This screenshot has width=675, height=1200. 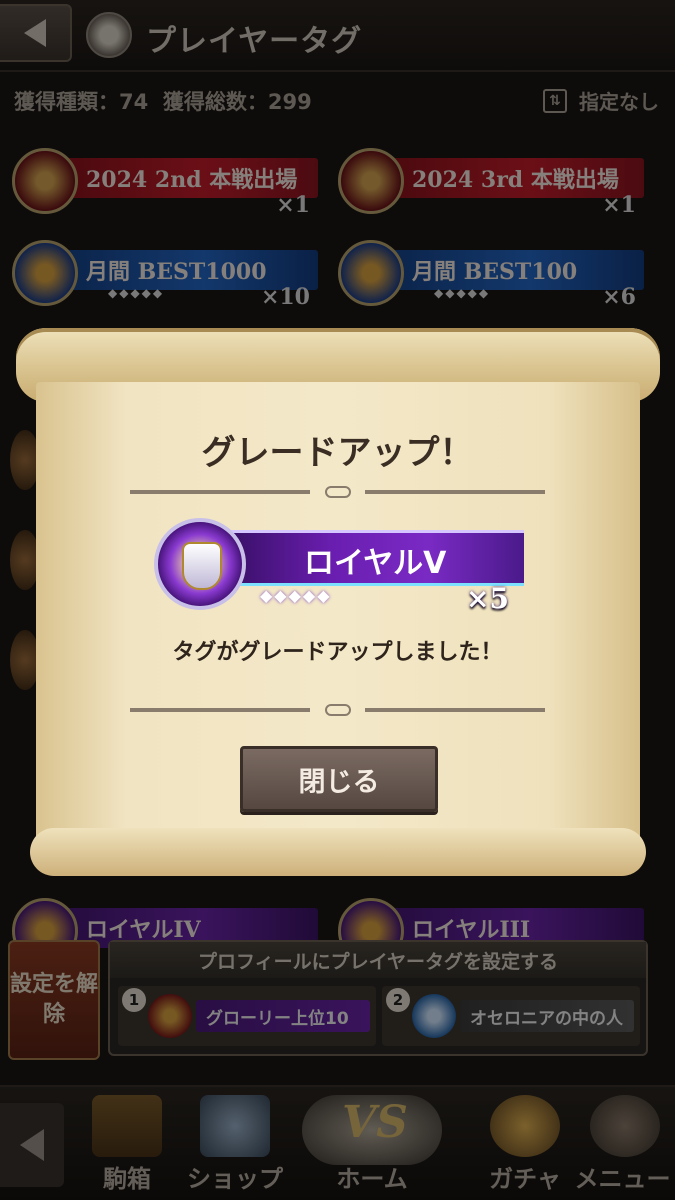 What do you see at coordinates (375, 563) in the screenshot?
I see `tag-name: ロイヤルV` at bounding box center [375, 563].